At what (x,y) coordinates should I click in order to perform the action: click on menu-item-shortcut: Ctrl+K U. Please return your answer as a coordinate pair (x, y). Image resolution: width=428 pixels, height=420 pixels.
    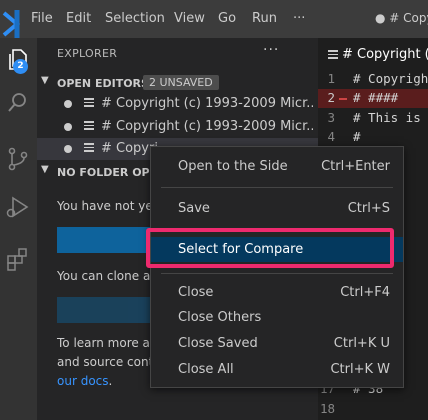
    Looking at the image, I should click on (361, 343).